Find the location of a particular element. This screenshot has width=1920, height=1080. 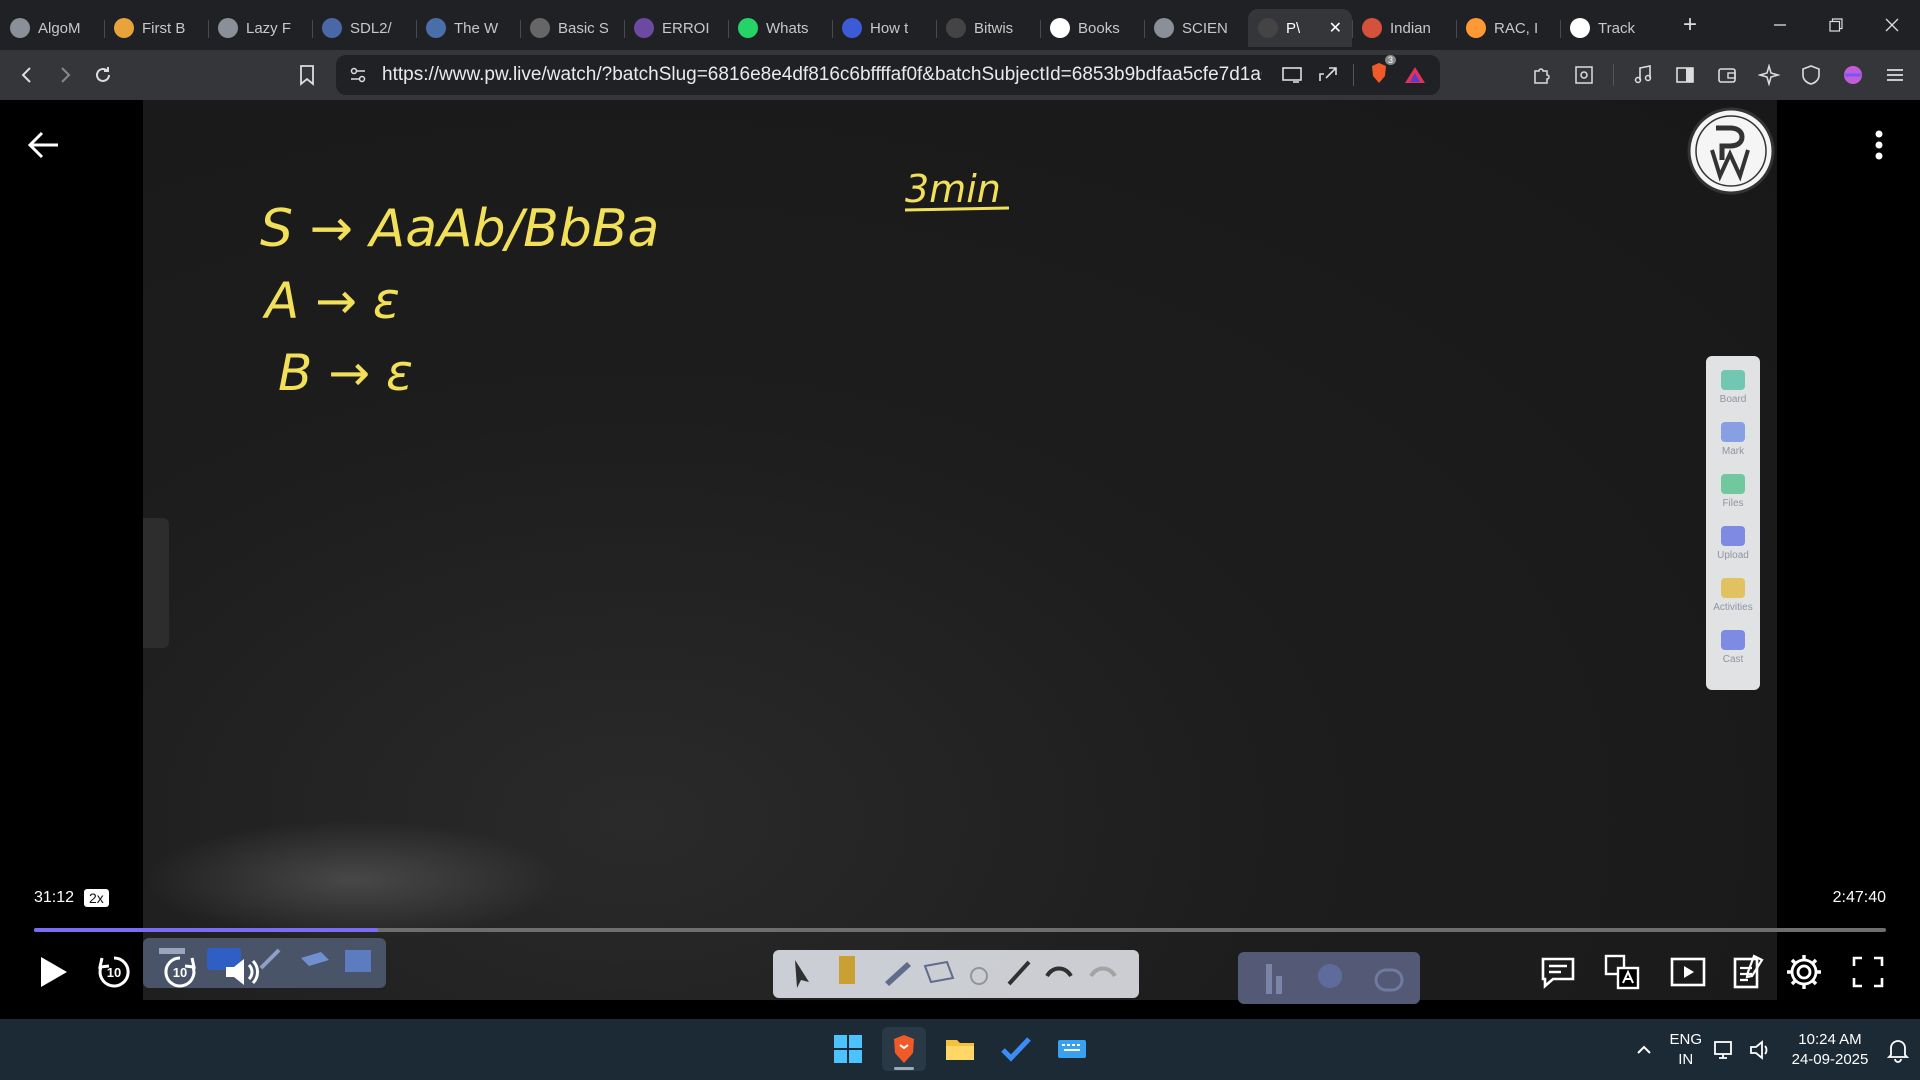

more-vertical-icon is located at coordinates (1879, 145).